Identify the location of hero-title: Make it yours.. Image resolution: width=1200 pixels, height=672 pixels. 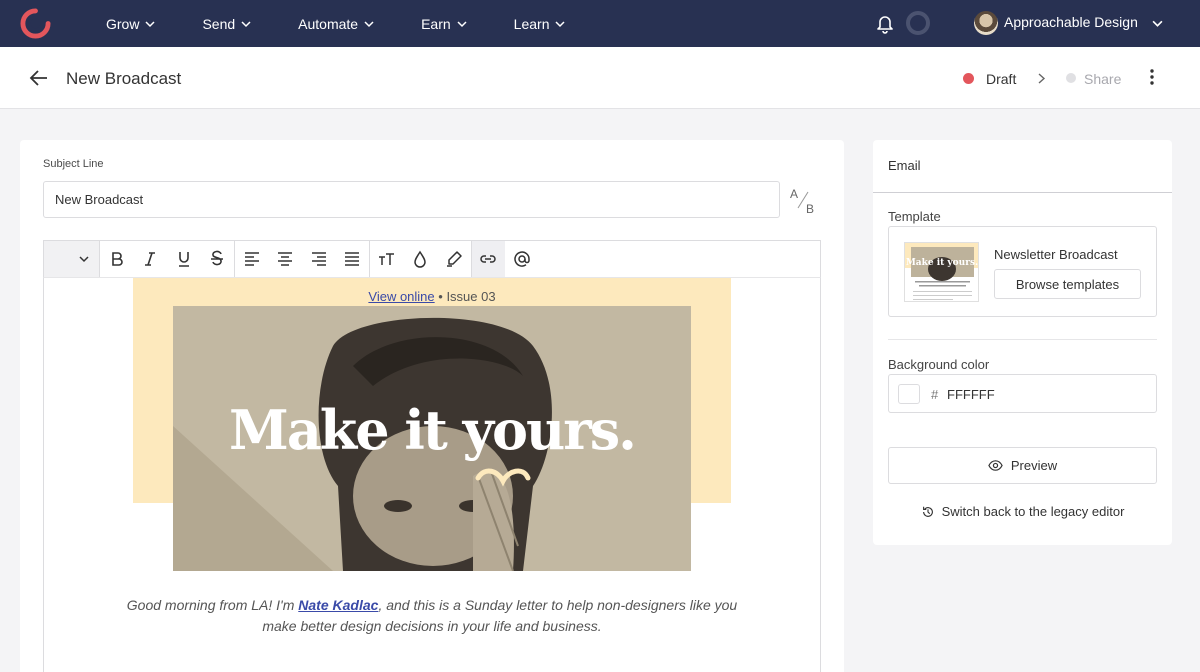
(433, 430).